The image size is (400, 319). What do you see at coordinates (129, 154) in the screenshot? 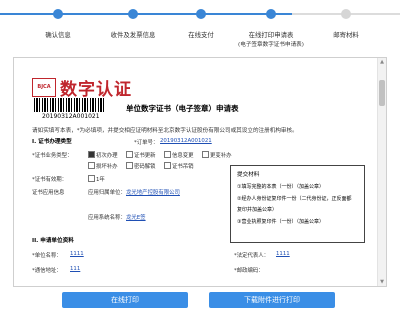
I see `checkbox-renew` at bounding box center [129, 154].